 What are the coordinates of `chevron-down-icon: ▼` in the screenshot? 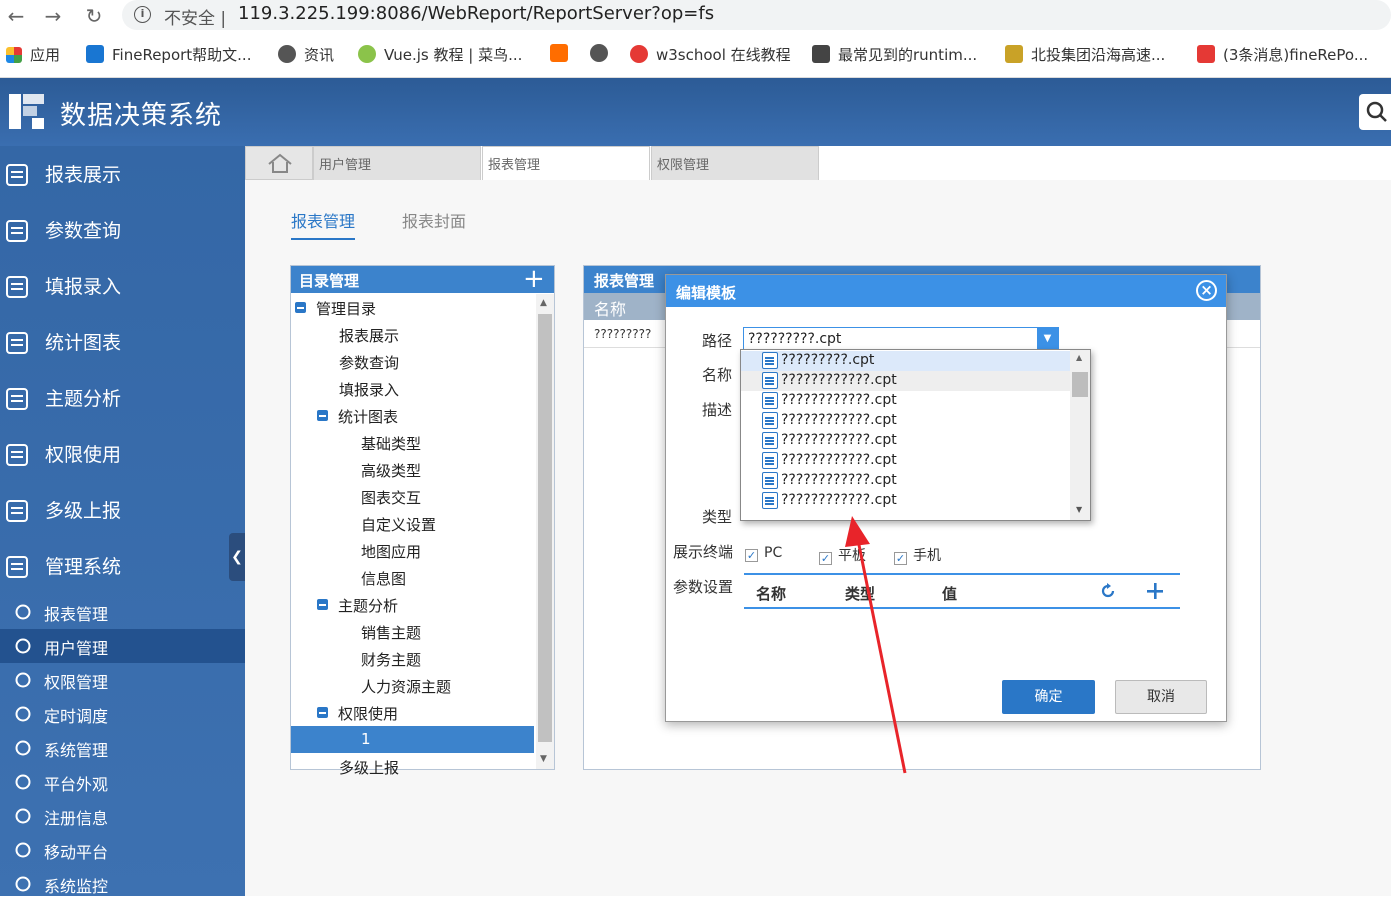 It's located at (1047, 339).